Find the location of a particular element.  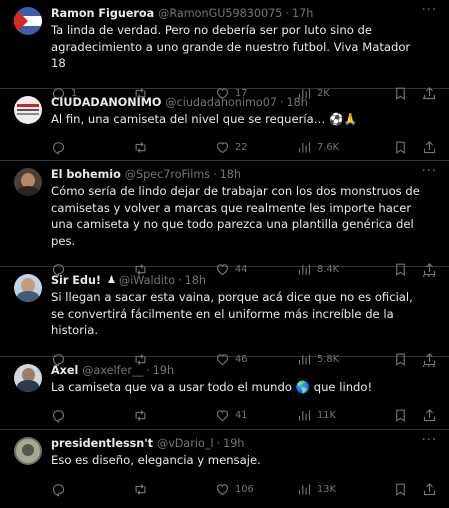

tweet-actions: 22 7.6K is located at coordinates (245, 148).